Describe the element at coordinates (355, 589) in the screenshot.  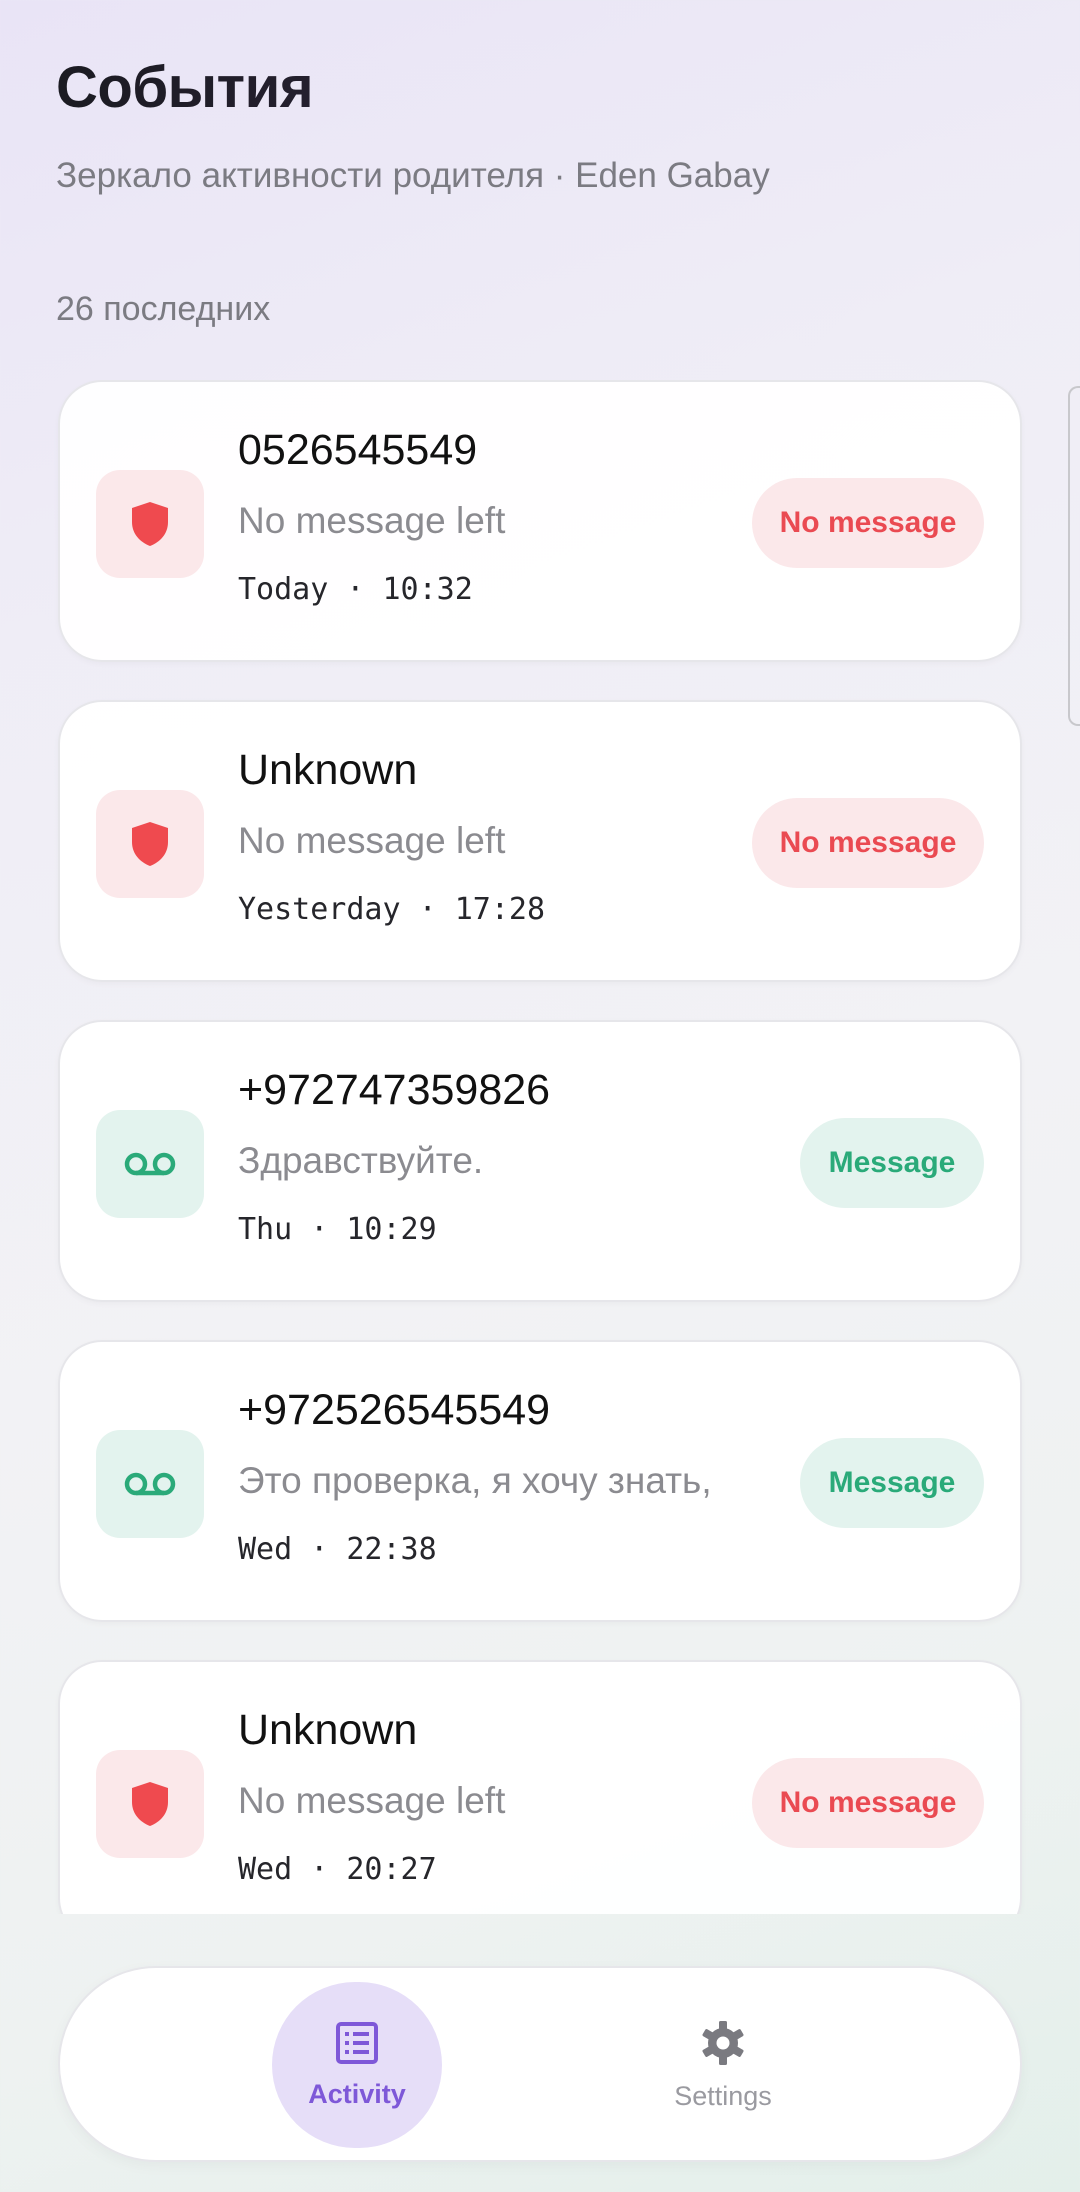
I see `event-time: Today · 10:32` at that location.